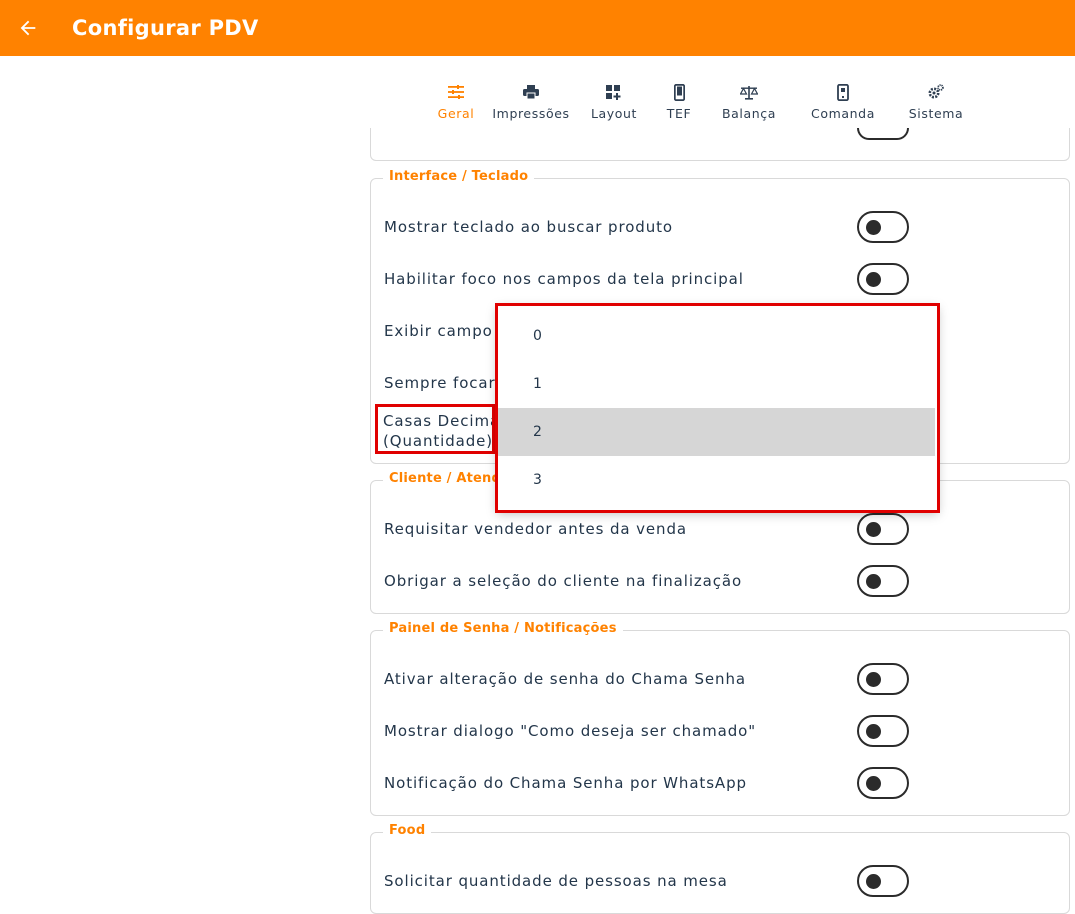  What do you see at coordinates (716, 432) in the screenshot?
I see `dropdown-option-2: 2` at bounding box center [716, 432].